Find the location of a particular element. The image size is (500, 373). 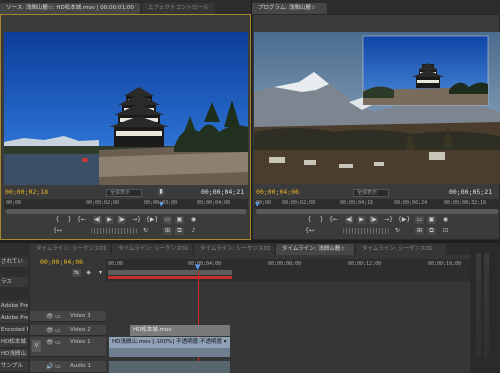

add-marker-icon: ▾ is located at coordinates (100, 273).